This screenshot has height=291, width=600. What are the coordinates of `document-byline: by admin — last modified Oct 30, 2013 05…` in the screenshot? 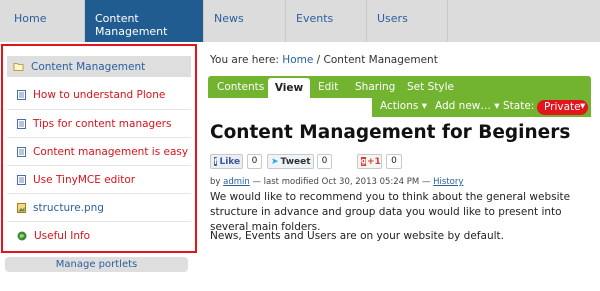 It's located at (336, 182).